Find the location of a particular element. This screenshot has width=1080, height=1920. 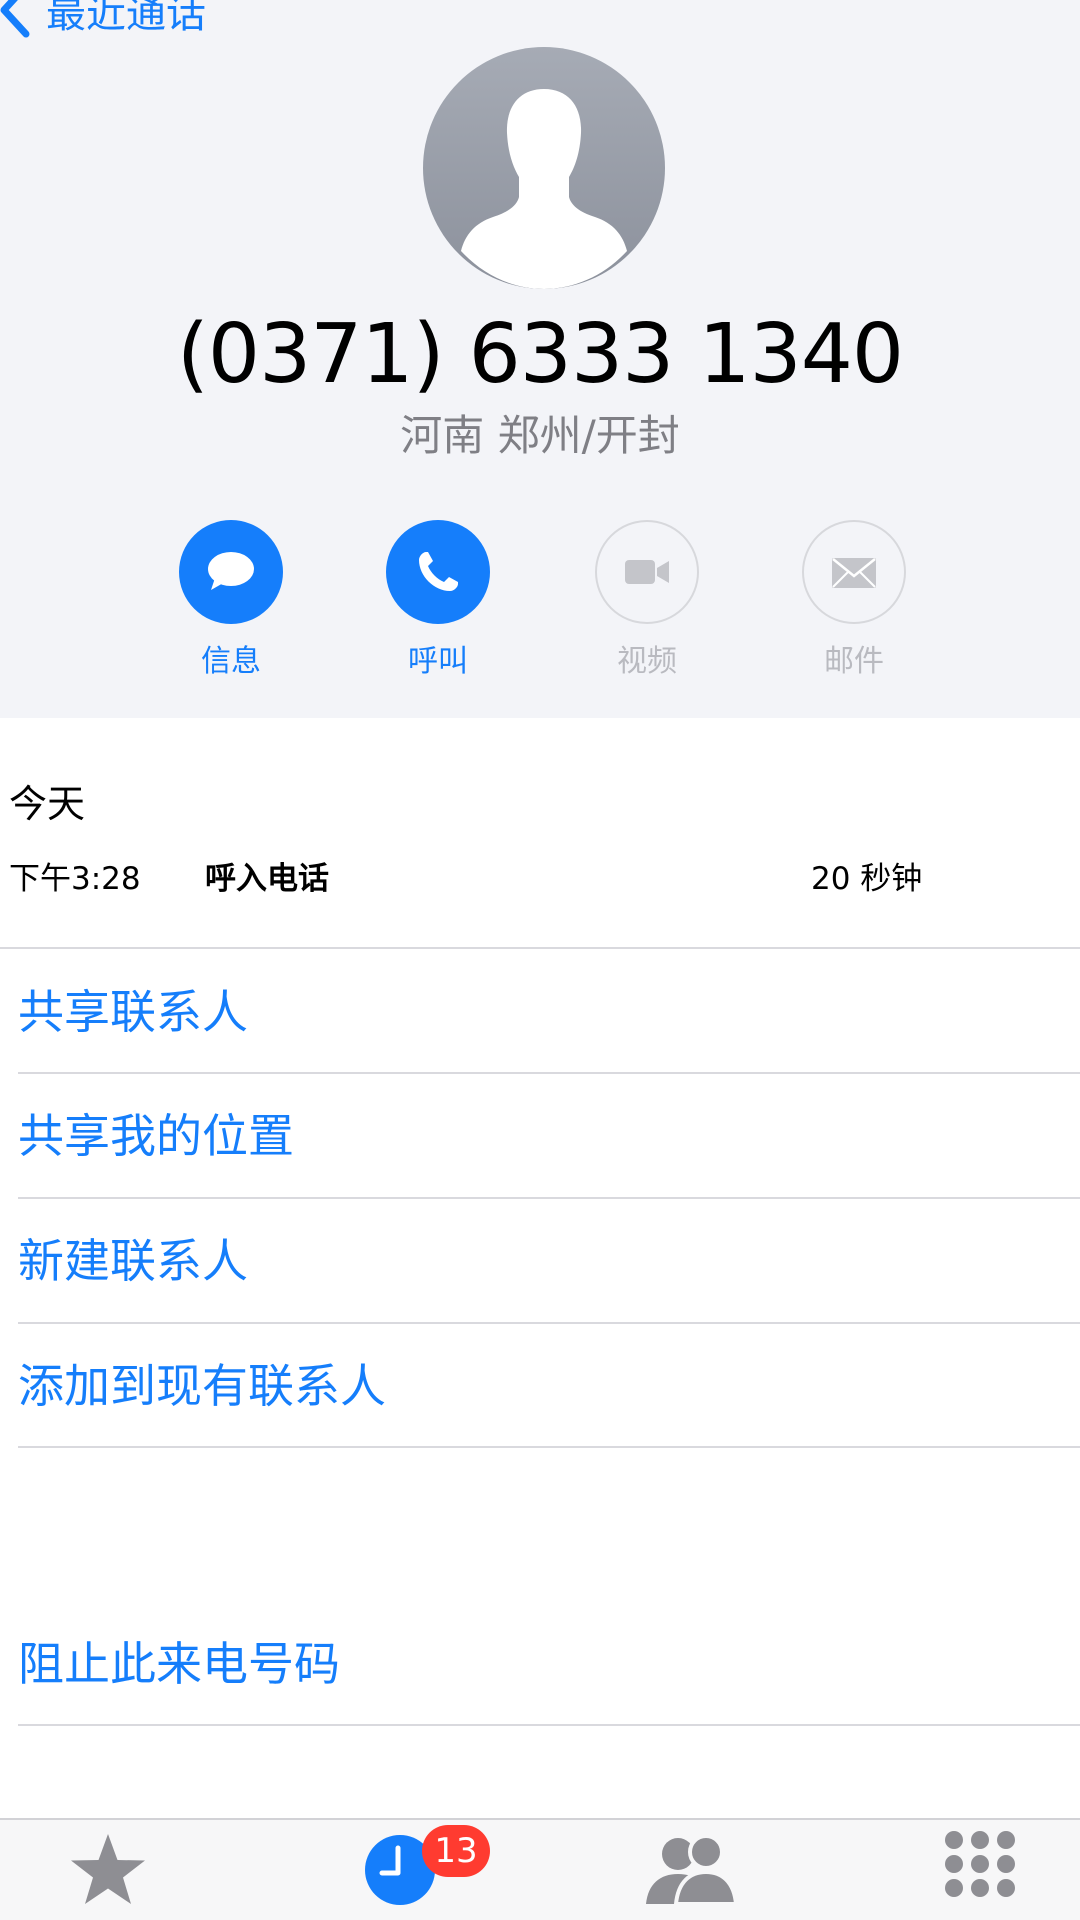

chevron-left-icon is located at coordinates (15, 19).